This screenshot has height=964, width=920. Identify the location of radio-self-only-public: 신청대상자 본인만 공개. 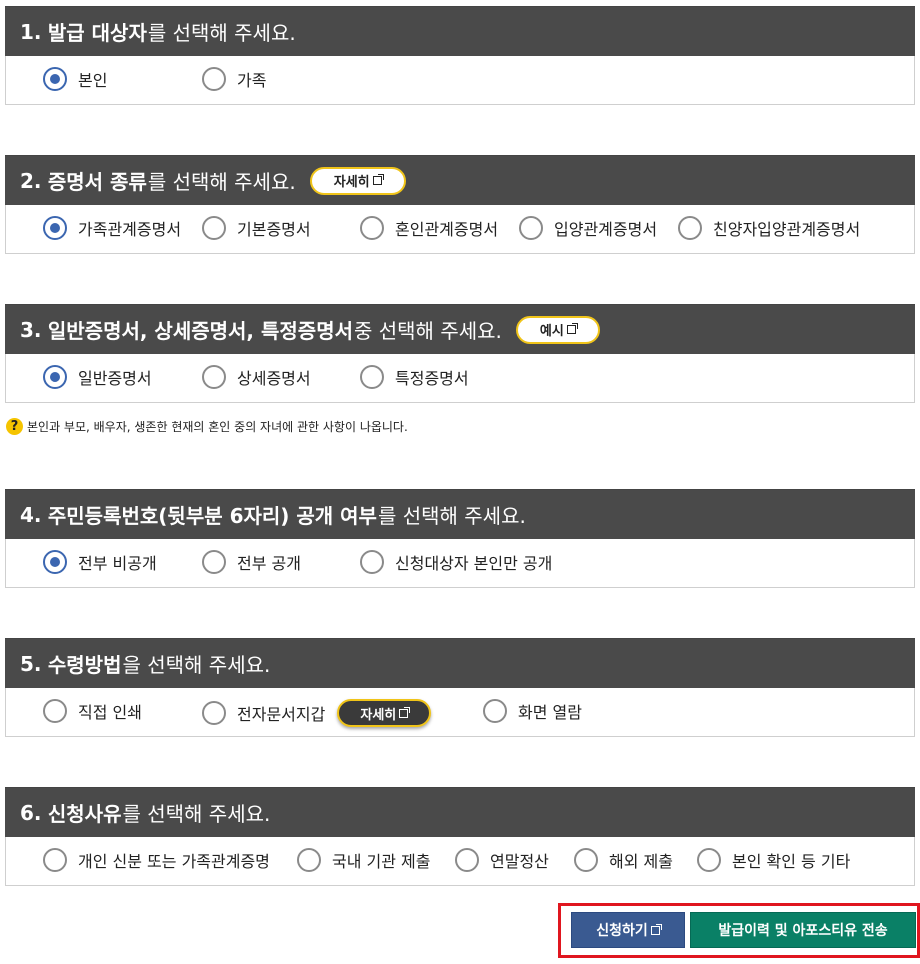
(456, 562).